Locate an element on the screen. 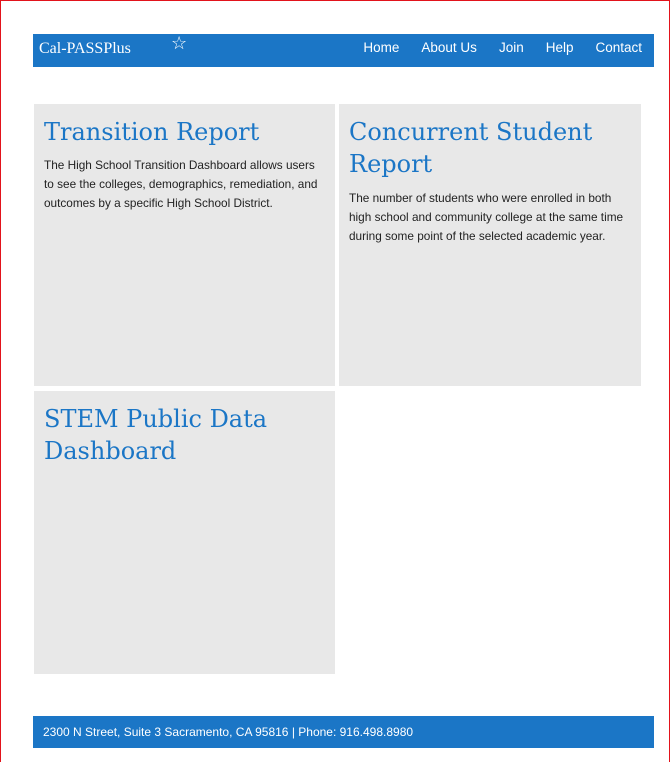  nav-item-contact: Contact is located at coordinates (618, 47).